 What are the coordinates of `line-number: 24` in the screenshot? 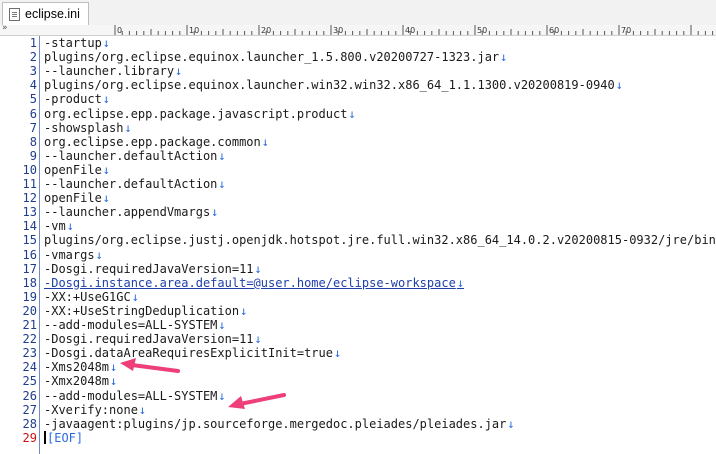 It's located at (29, 367).